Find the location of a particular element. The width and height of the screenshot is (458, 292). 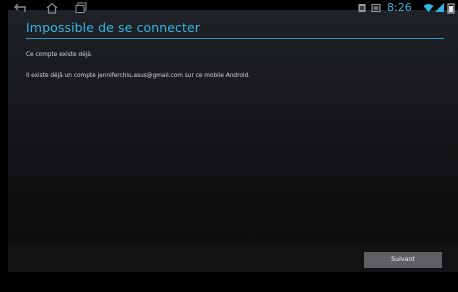

next-button: Suivant is located at coordinates (403, 260).